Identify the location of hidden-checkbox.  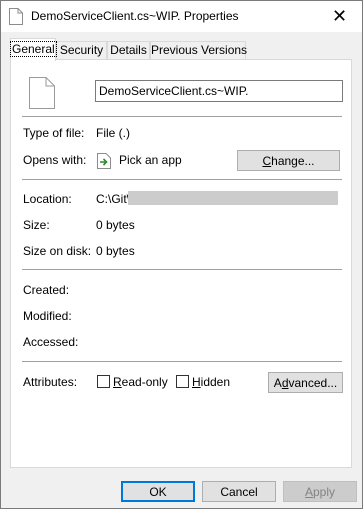
(182, 381).